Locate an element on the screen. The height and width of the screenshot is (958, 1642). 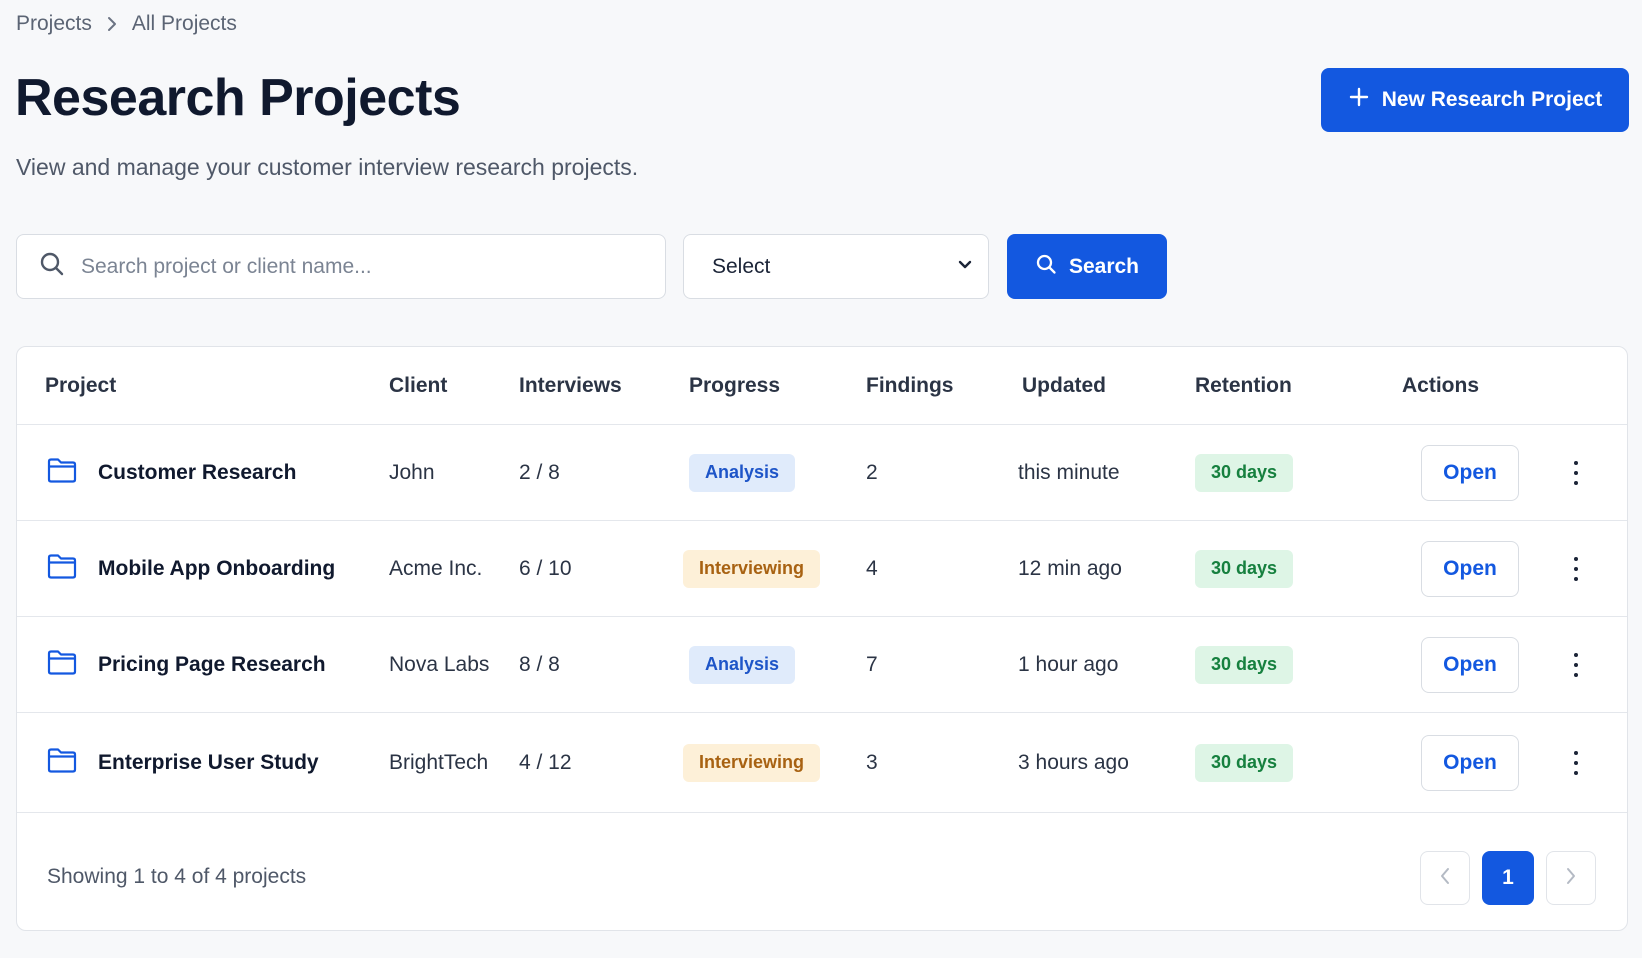
updated-time: 3 hours ago is located at coordinates (1073, 762).